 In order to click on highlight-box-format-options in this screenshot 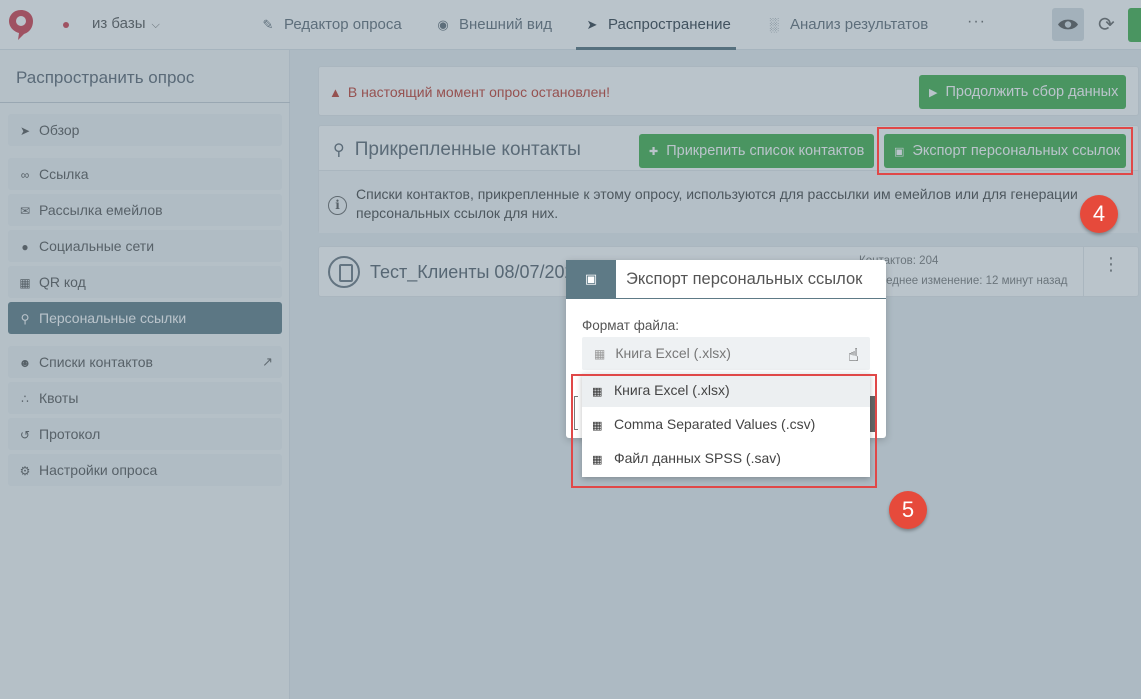, I will do `click(724, 431)`.